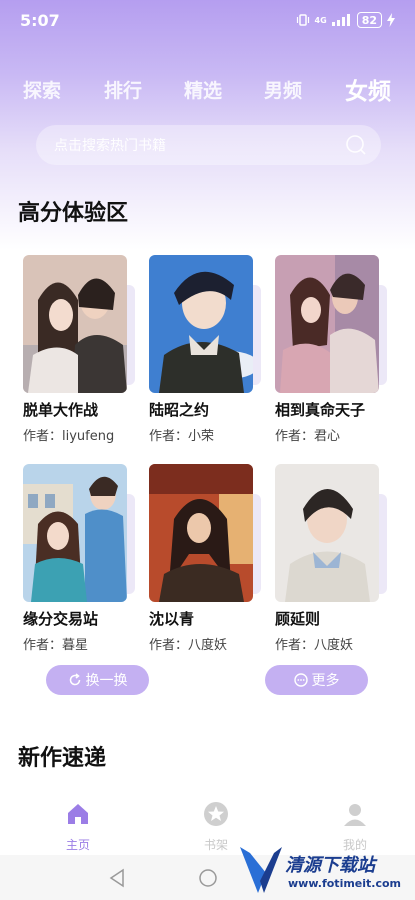  I want to click on search-icon, so click(356, 145).